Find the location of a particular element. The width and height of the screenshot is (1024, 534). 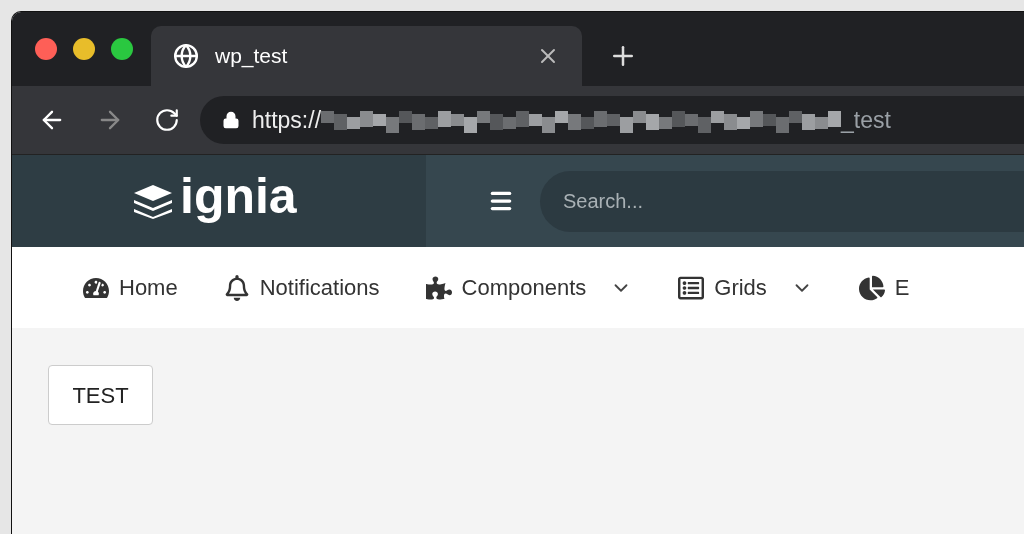

url-text: _test is located at coordinates (866, 120).